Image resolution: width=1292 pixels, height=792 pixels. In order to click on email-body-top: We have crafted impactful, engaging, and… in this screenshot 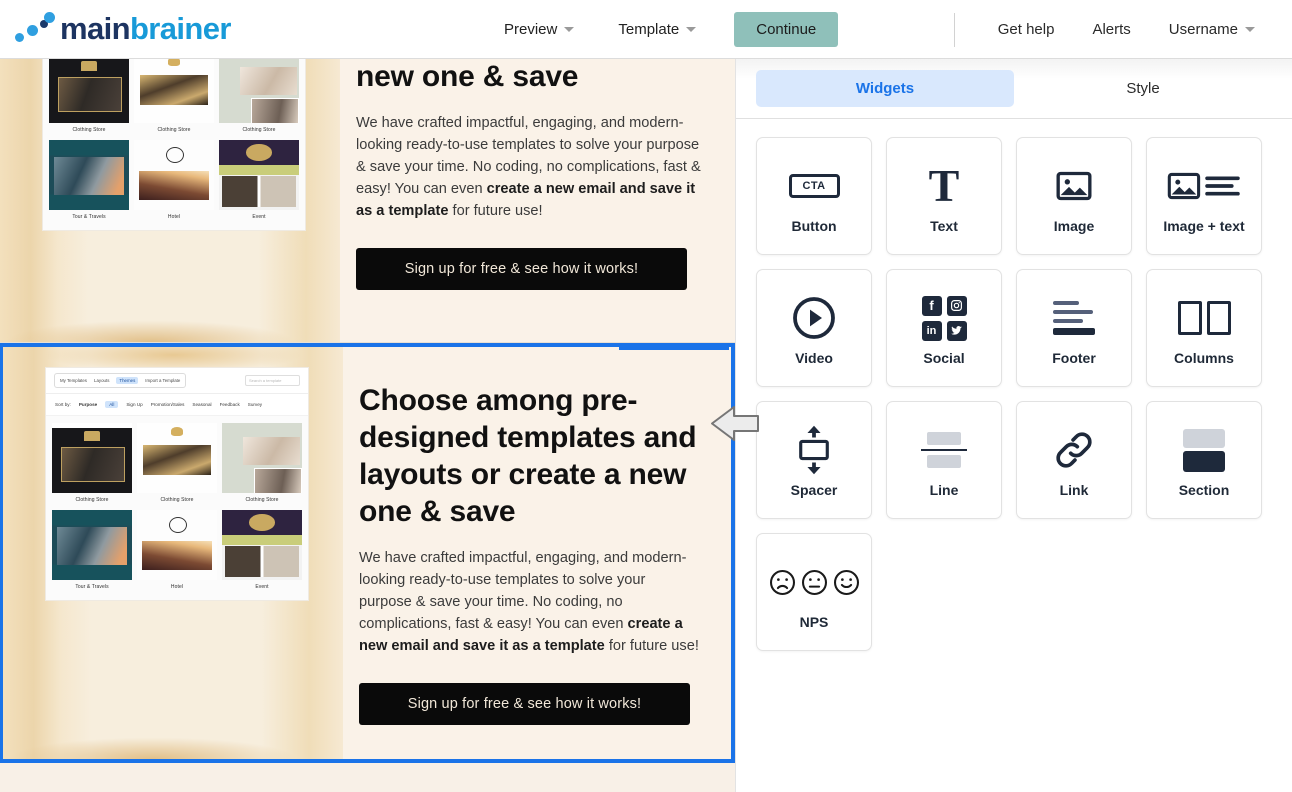, I will do `click(529, 167)`.